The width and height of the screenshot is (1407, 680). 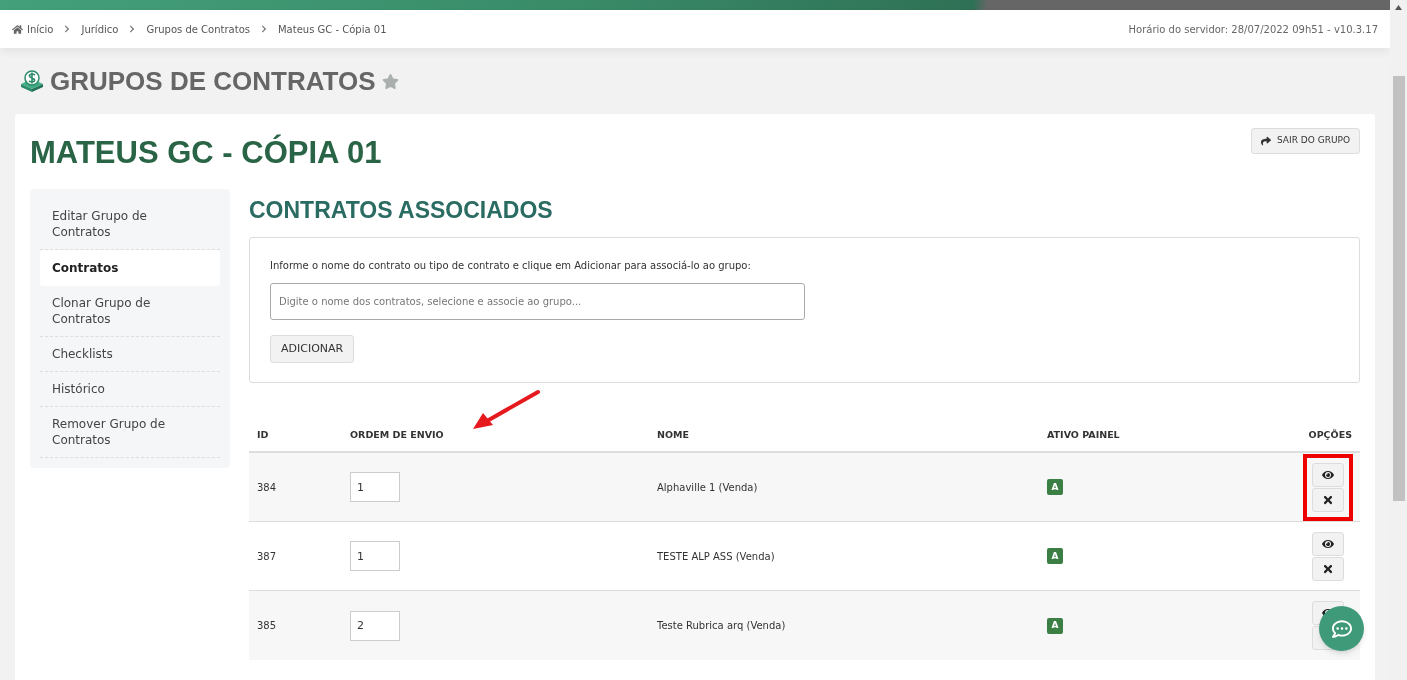 What do you see at coordinates (100, 29) in the screenshot?
I see `breadcrumb-link: Jurídico` at bounding box center [100, 29].